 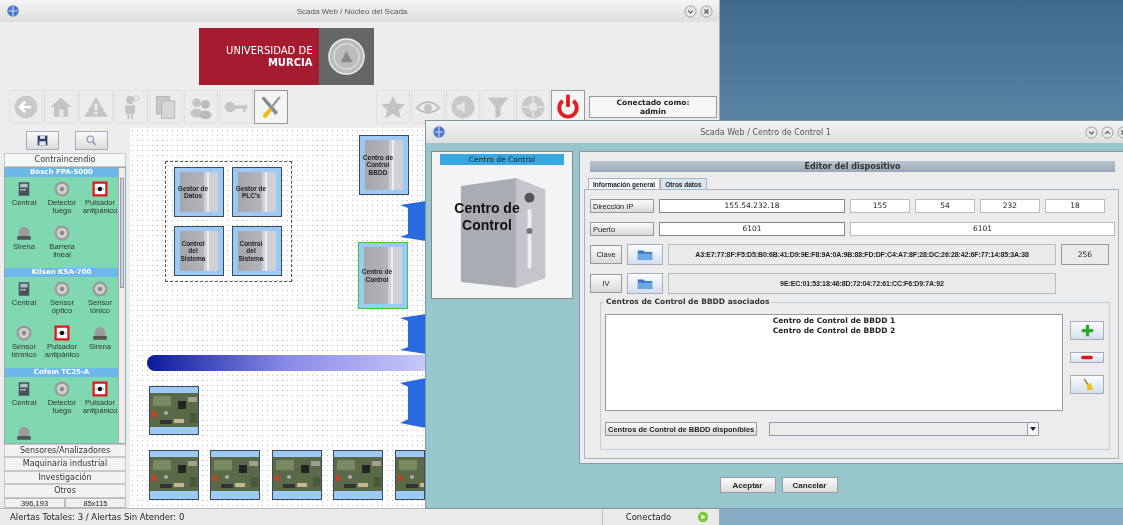 I want to click on caret-icon, so click(x=1033, y=429).